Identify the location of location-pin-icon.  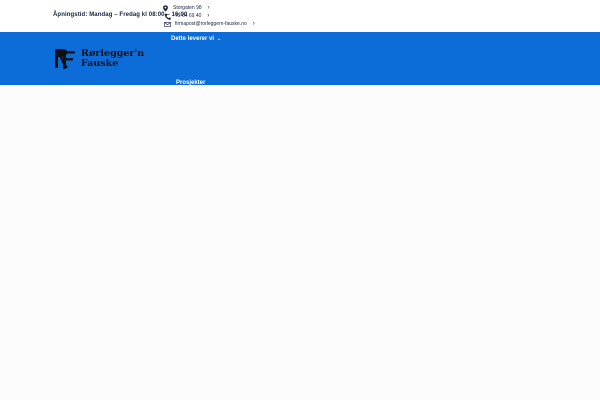
(165, 8).